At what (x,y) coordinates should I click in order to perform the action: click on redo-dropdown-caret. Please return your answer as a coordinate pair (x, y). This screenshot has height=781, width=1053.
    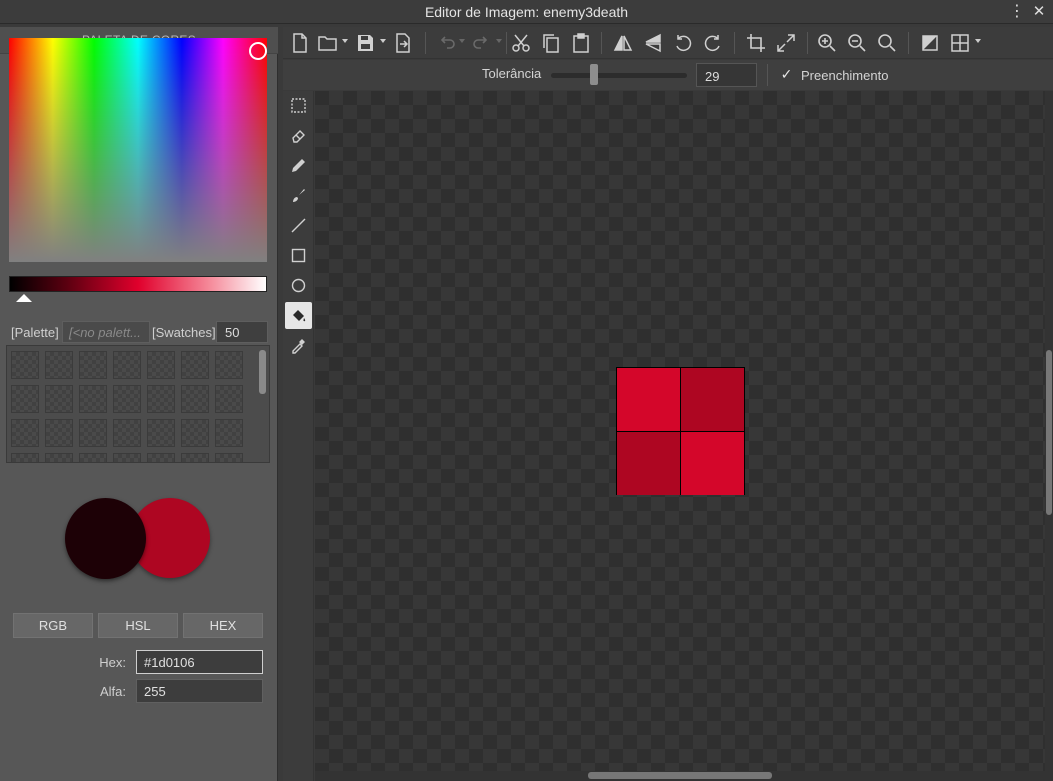
    Looking at the image, I should click on (499, 41).